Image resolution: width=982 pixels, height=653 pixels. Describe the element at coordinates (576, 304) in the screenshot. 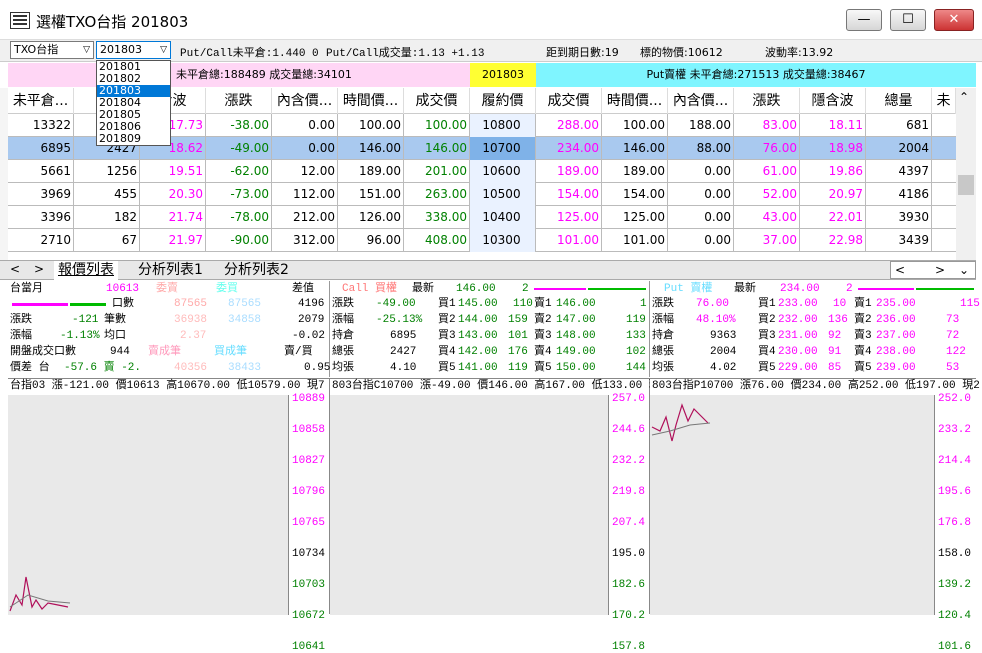

I see `ask-price: 146.00` at that location.